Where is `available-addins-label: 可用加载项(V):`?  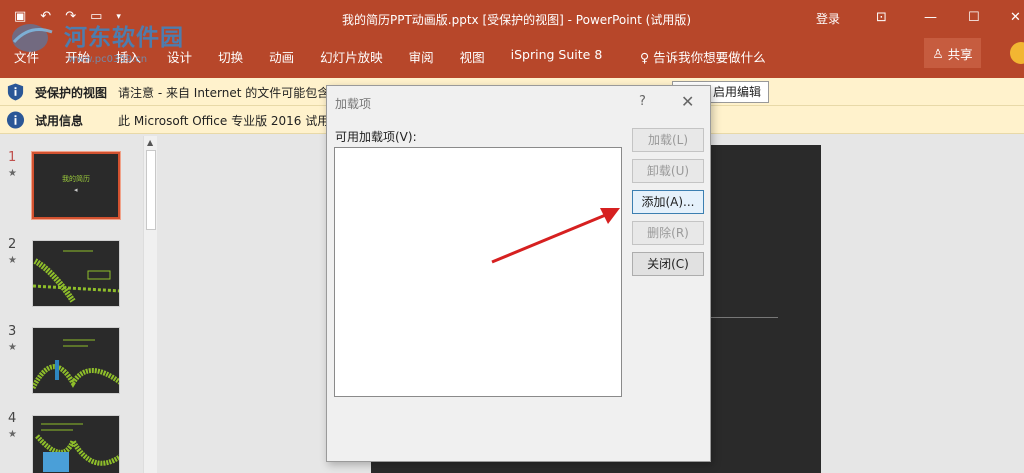
available-addins-label: 可用加载项(V): is located at coordinates (376, 137).